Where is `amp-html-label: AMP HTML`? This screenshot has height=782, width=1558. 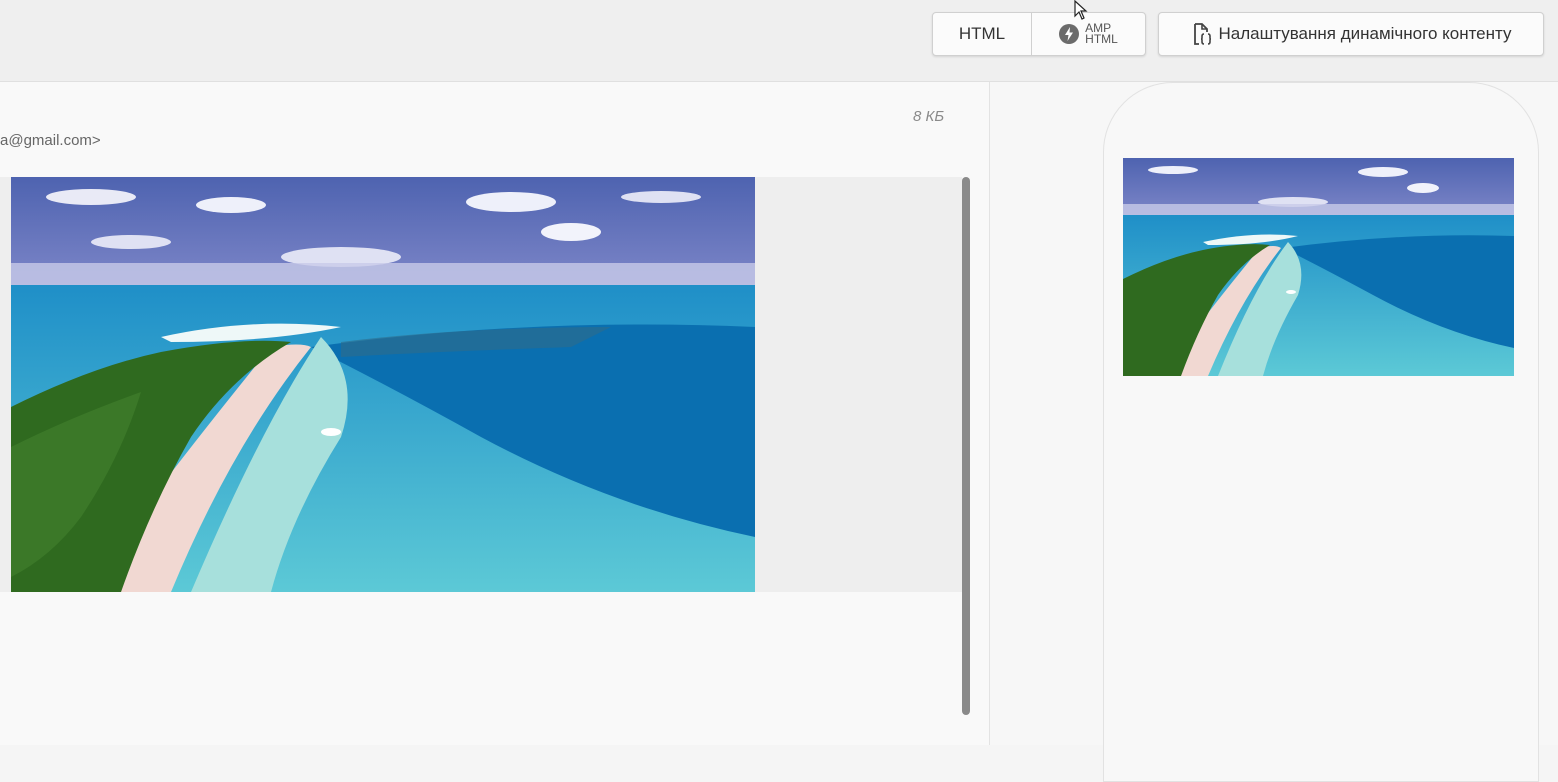 amp-html-label: AMP HTML is located at coordinates (1101, 34).